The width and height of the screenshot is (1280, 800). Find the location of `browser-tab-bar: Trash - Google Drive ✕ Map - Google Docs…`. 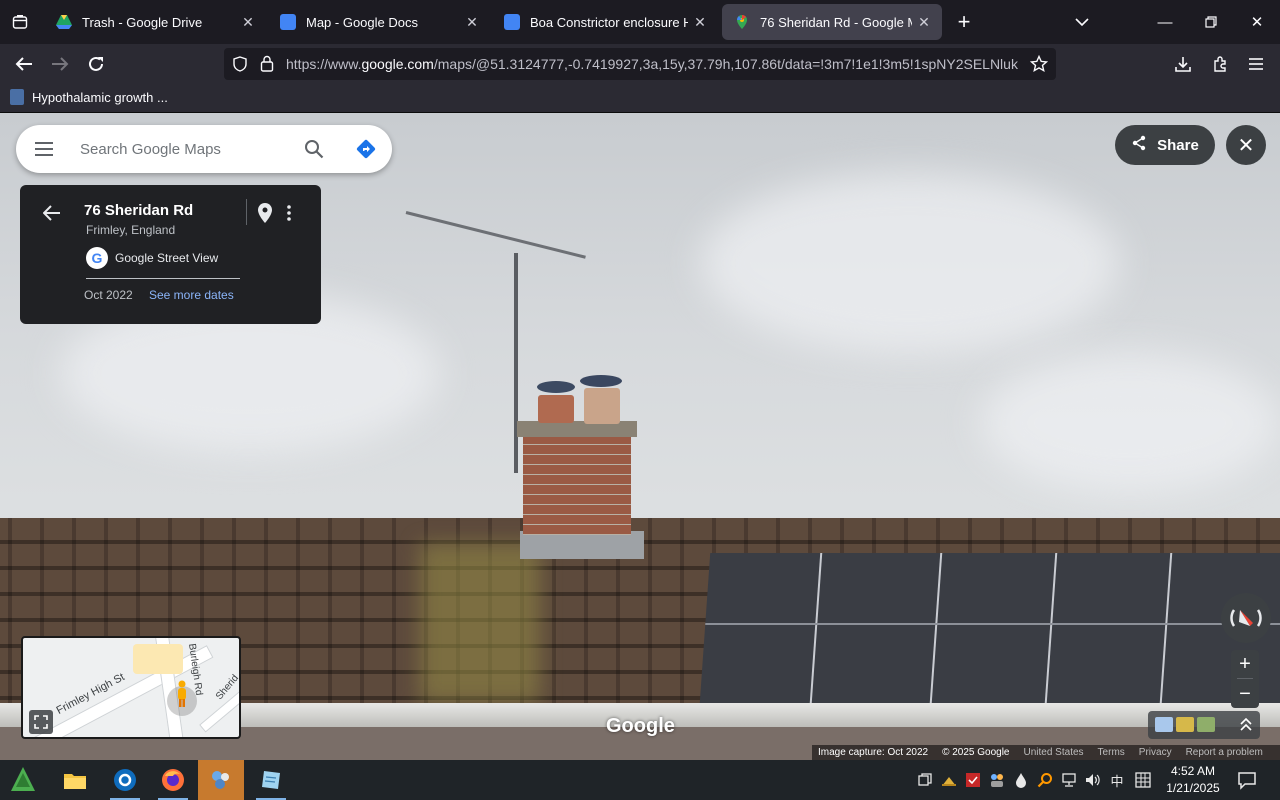

browser-tab-bar: Trash - Google Drive ✕ Map - Google Docs… is located at coordinates (640, 22).